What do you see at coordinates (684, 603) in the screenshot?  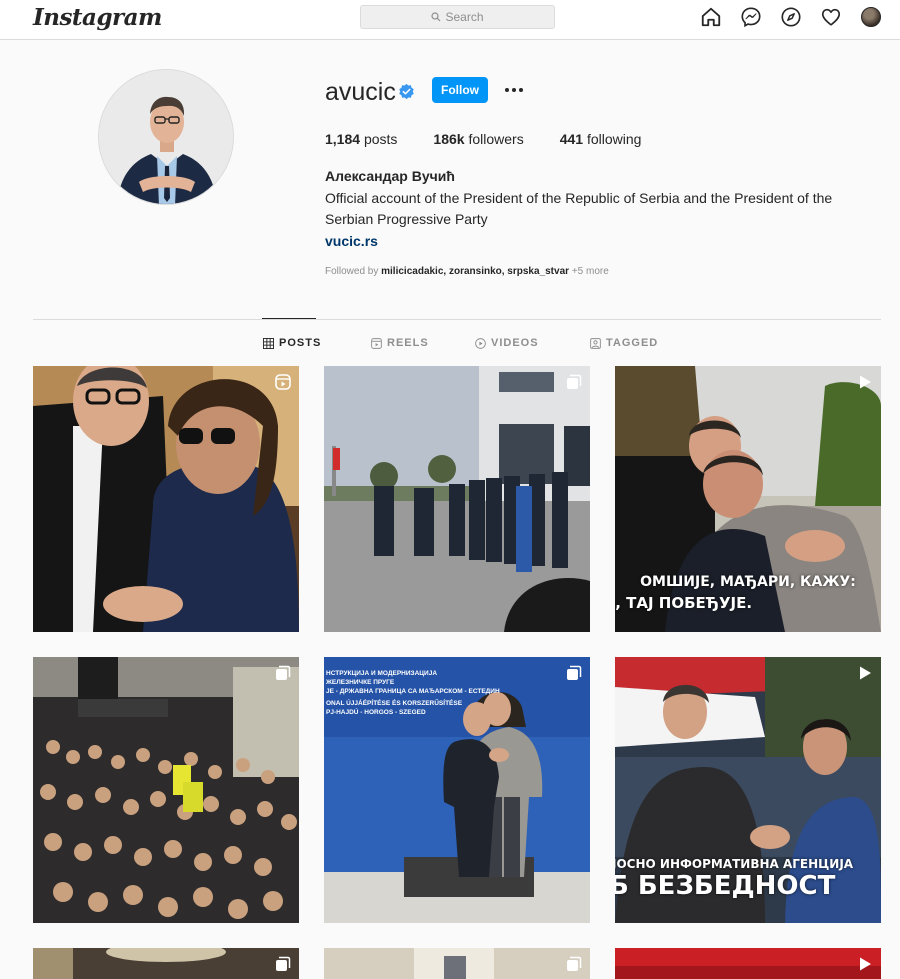 I see `post-overlay-caption: Е, ТАЈ ПОБЕЂУЈЕ.` at bounding box center [684, 603].